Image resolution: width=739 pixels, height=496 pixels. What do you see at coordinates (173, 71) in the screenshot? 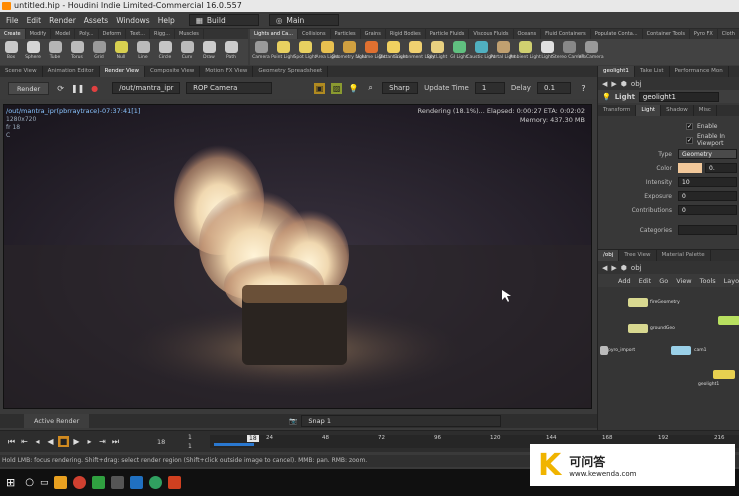
I see `tab-composite-view: Composite View` at bounding box center [173, 71].